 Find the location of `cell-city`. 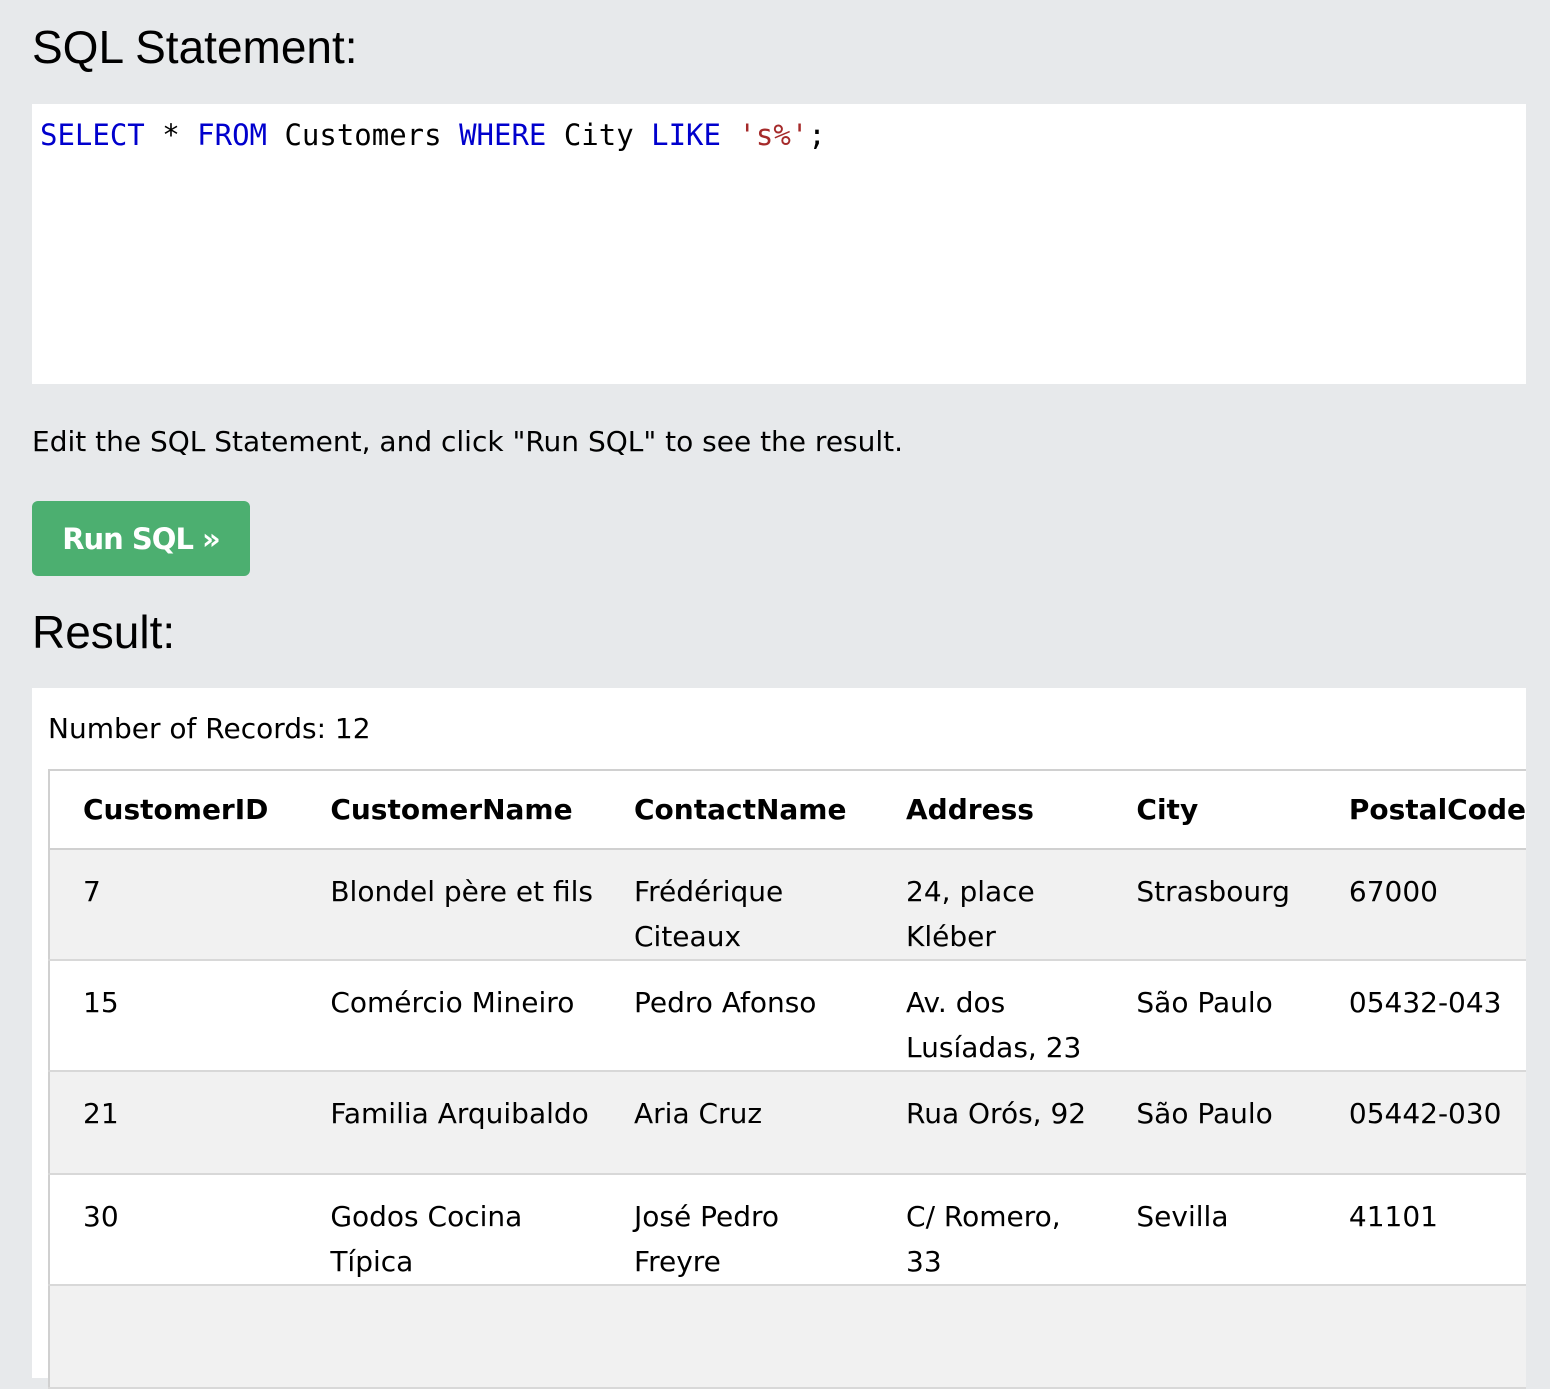

cell-city is located at coordinates (1209, 1337).